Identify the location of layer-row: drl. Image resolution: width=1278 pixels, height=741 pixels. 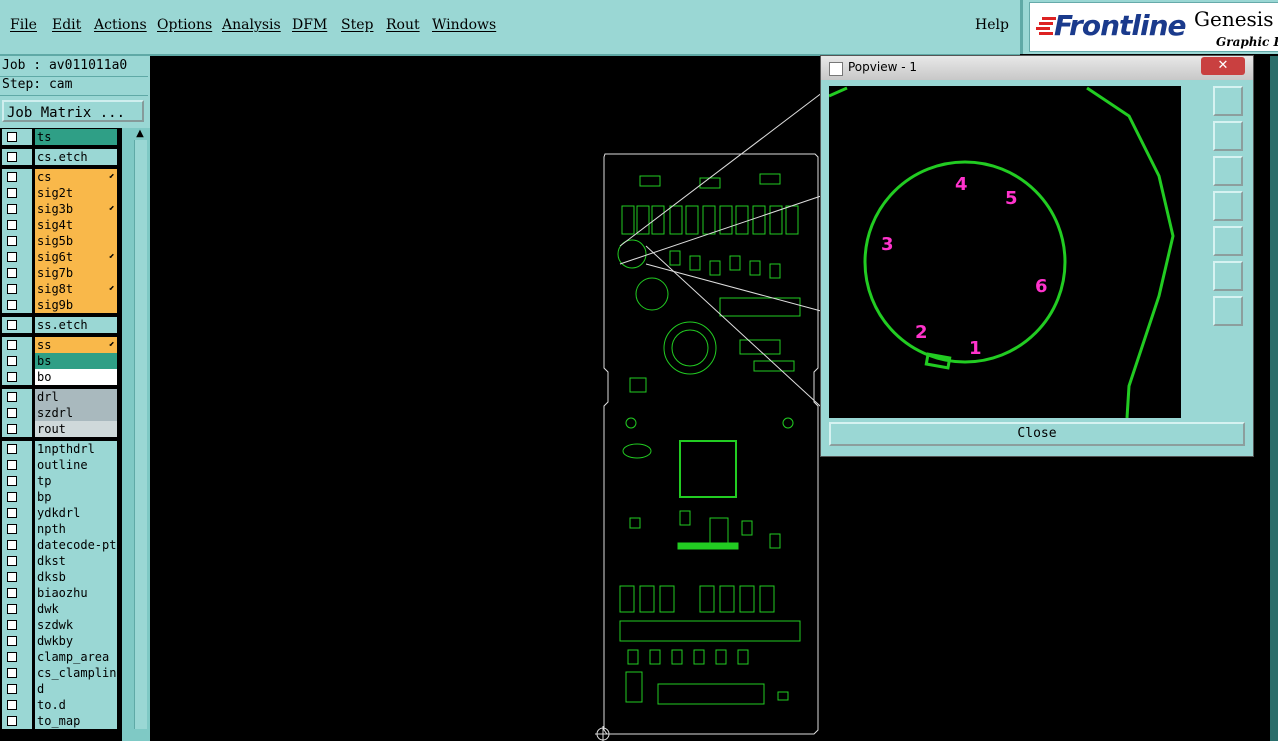
(61, 397).